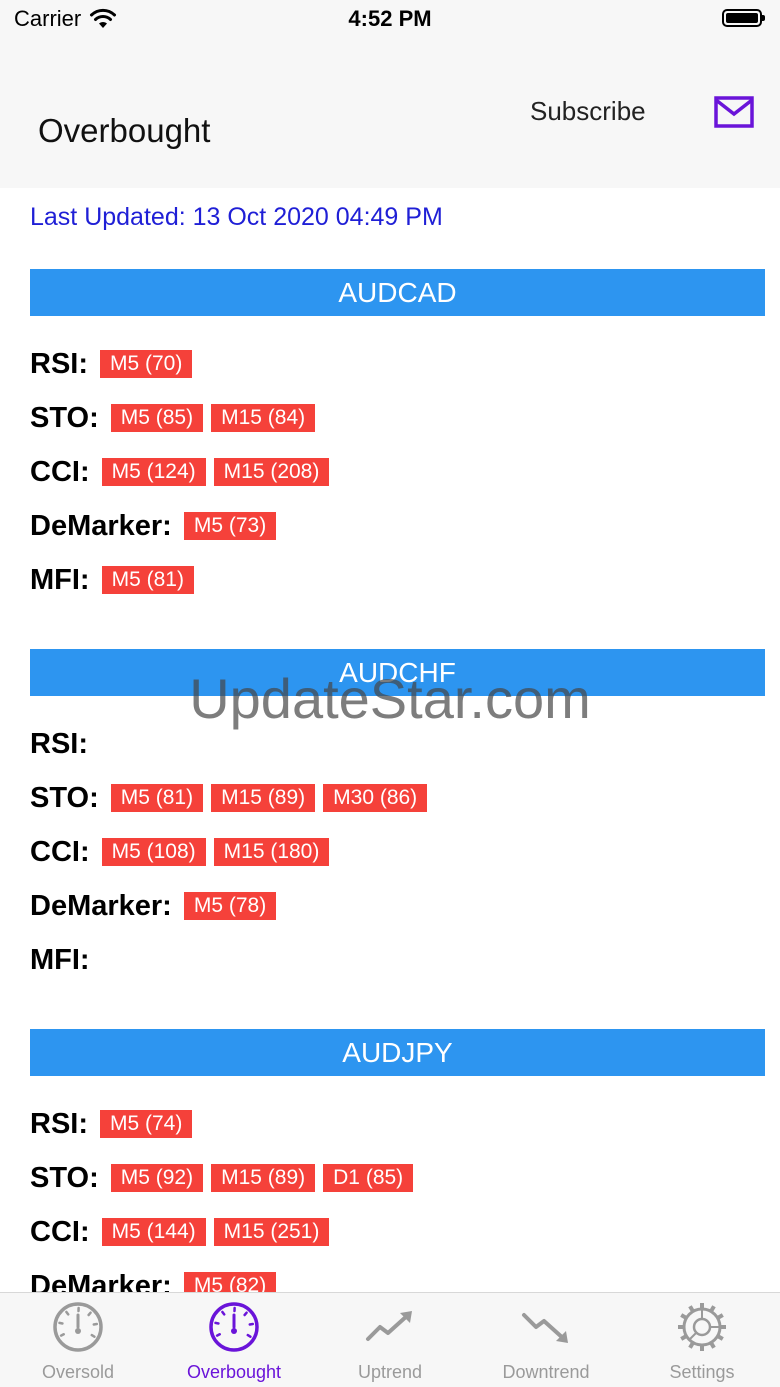 The width and height of the screenshot is (780, 1387). What do you see at coordinates (153, 852) in the screenshot?
I see `timeframe-tag: M5 (108)` at bounding box center [153, 852].